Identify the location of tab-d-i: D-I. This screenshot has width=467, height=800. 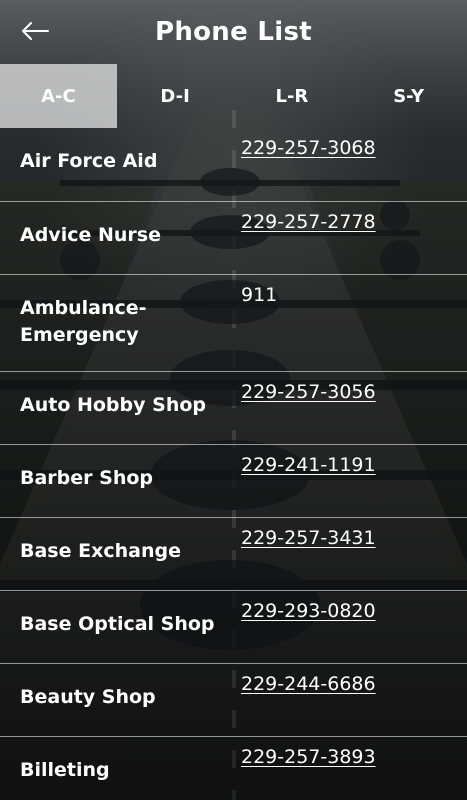
(175, 96).